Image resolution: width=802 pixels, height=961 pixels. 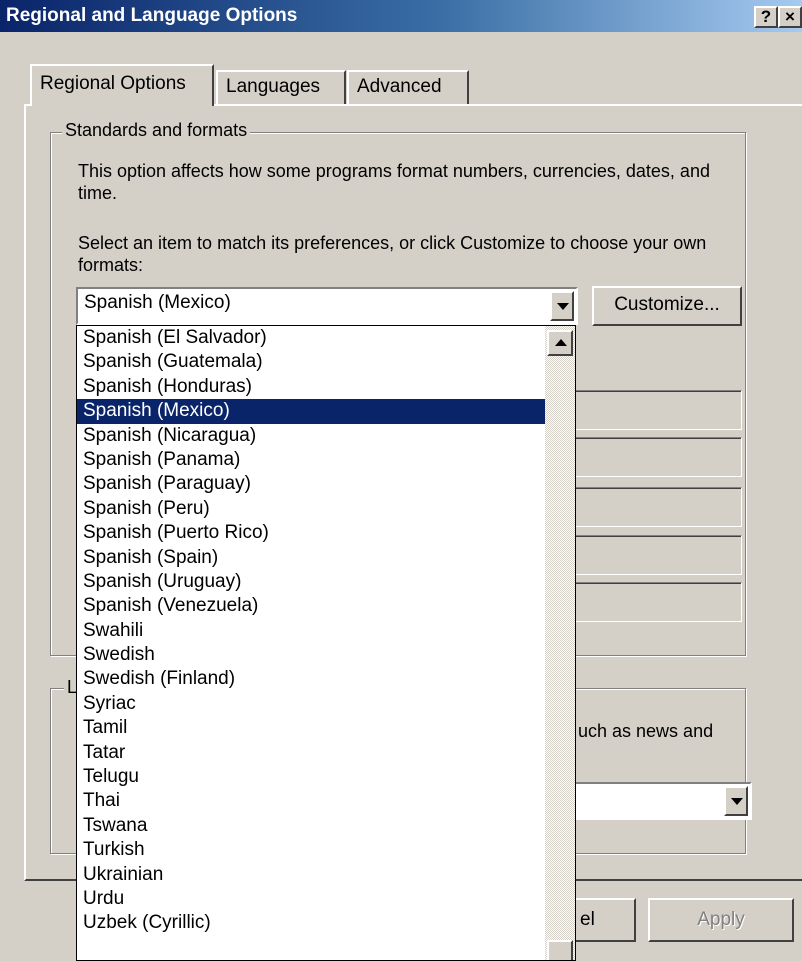 I want to click on help-icon: ?, so click(x=766, y=16).